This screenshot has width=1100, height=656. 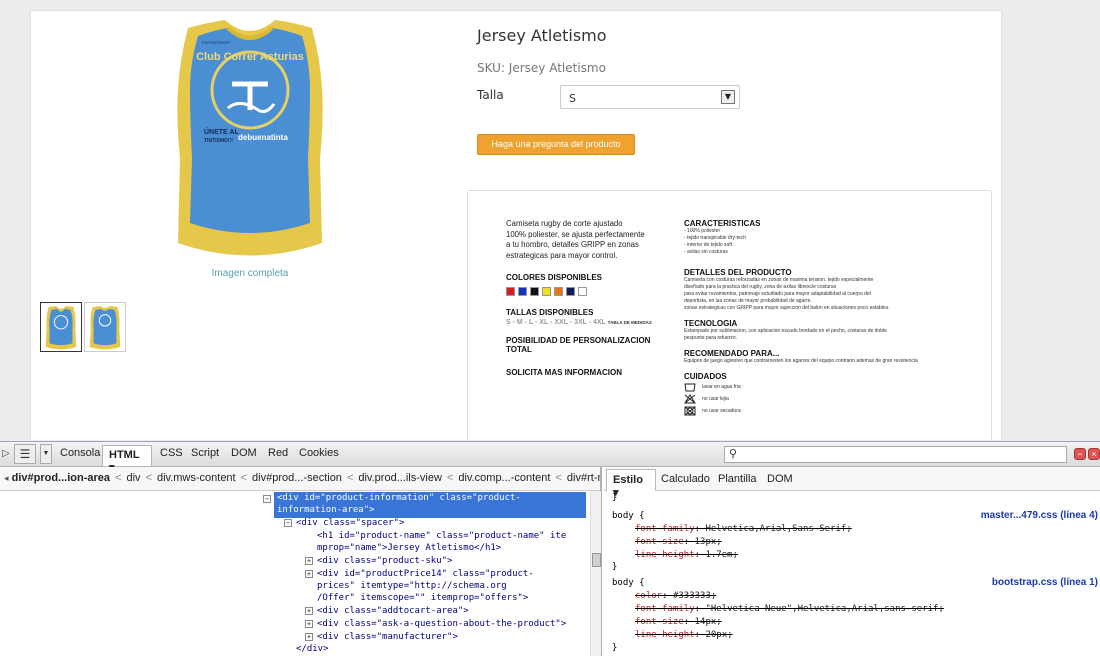 I want to click on css-property: line-height: 1.7em;, so click(x=686, y=555).